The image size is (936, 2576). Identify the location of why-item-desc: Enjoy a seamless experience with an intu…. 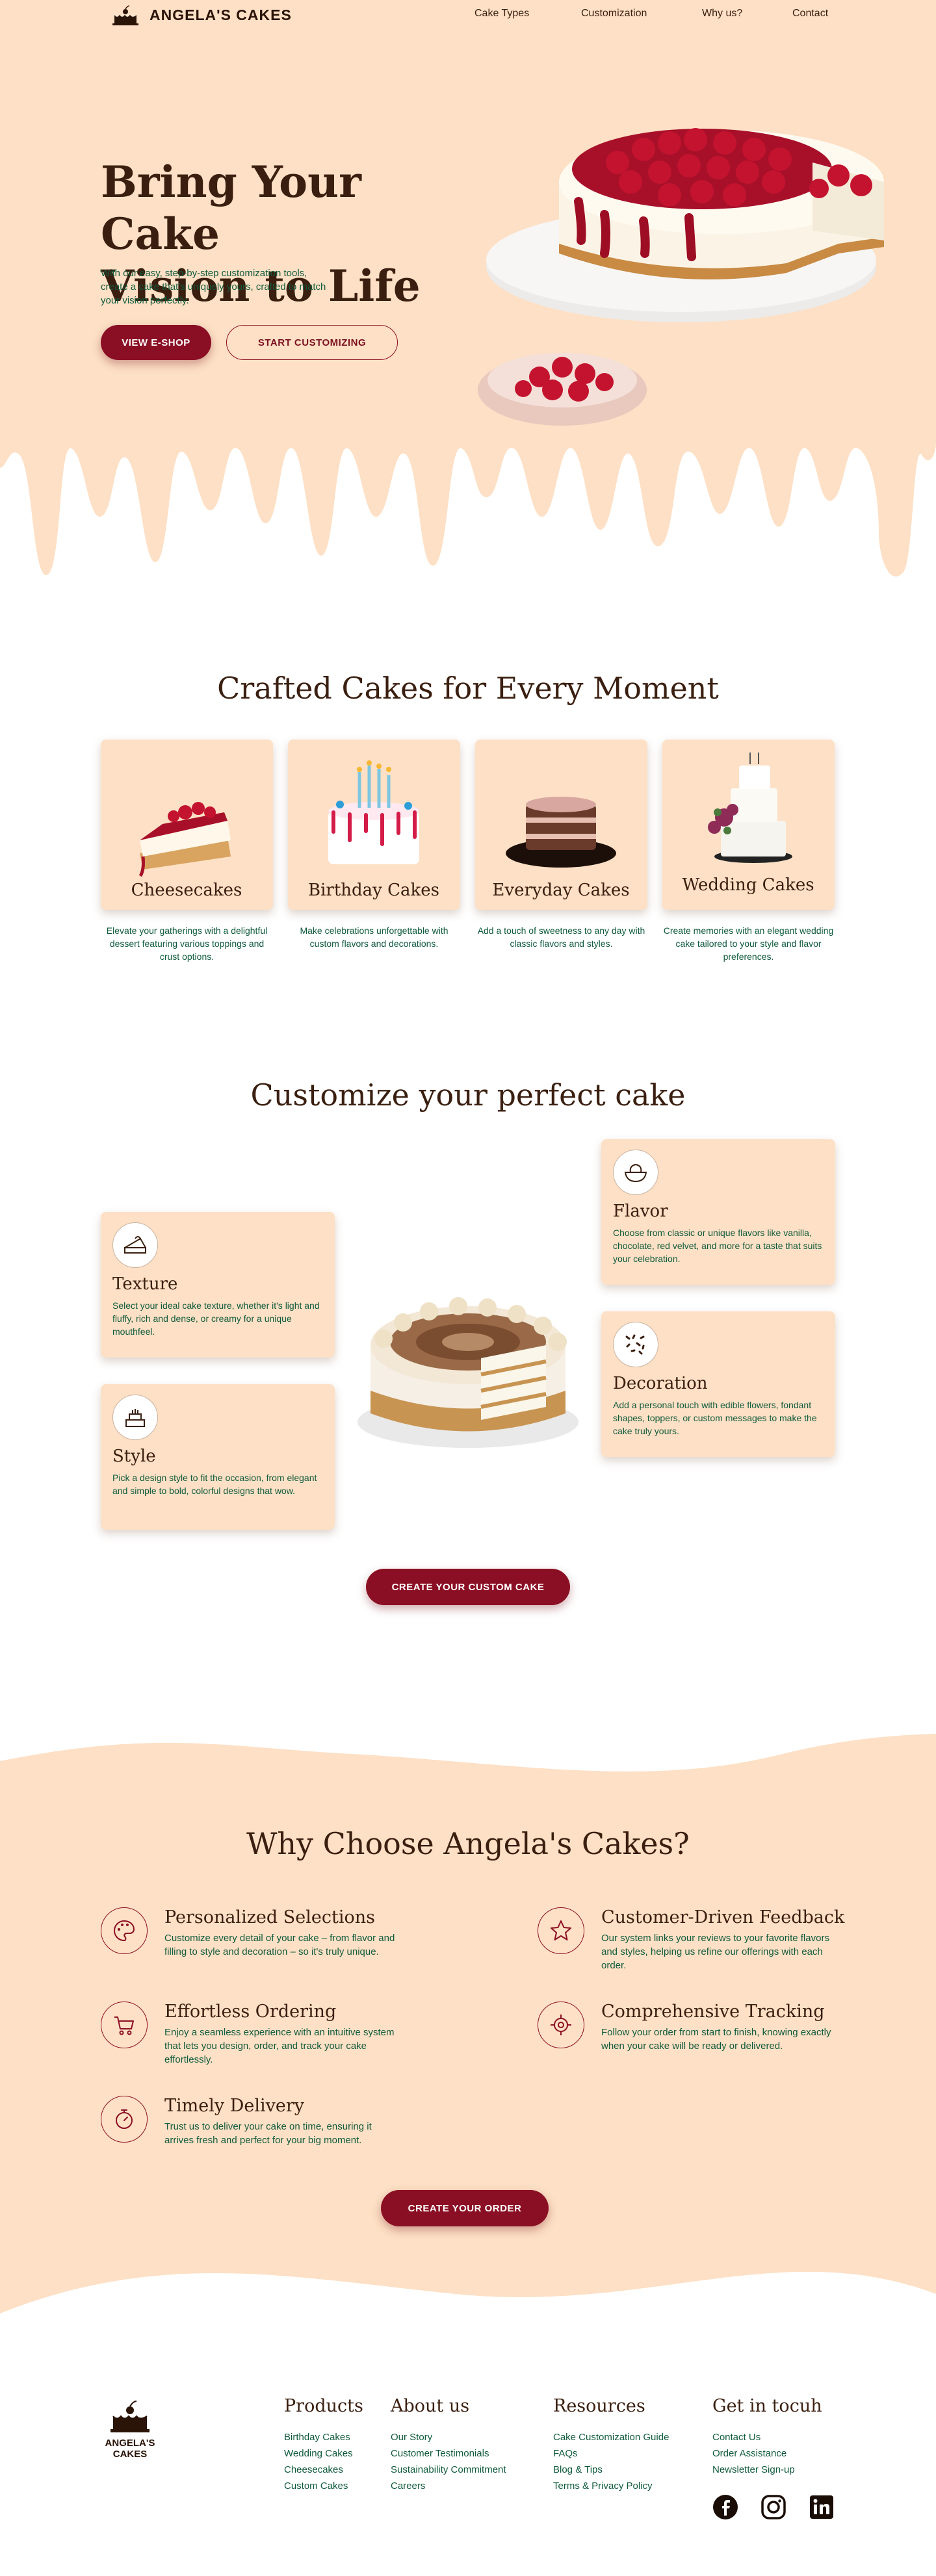
(279, 2046).